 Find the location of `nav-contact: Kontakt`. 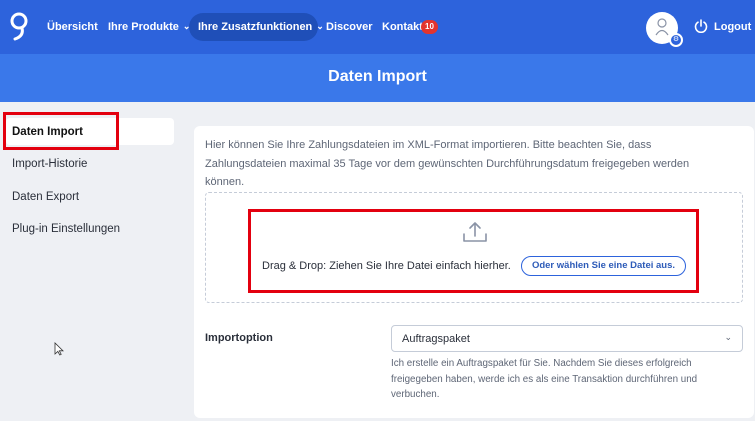

nav-contact: Kontakt is located at coordinates (402, 27).